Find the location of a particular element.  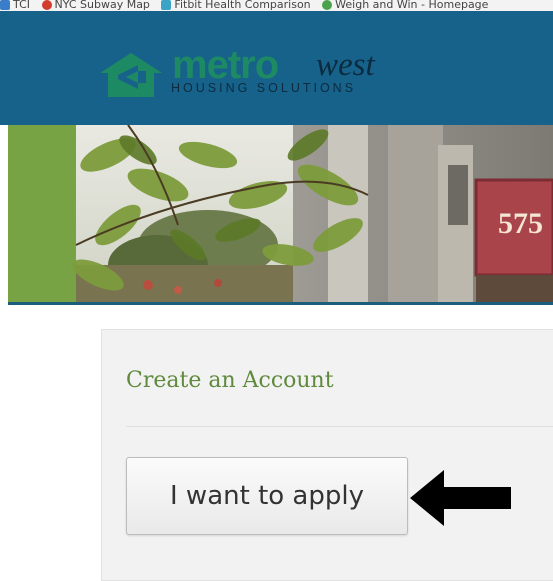

banner-divider is located at coordinates (280, 303).